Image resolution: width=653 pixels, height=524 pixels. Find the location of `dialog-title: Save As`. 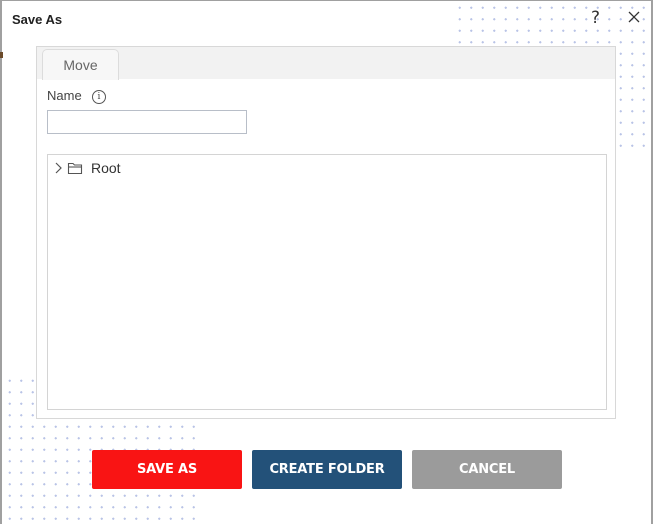

dialog-title: Save As is located at coordinates (37, 19).